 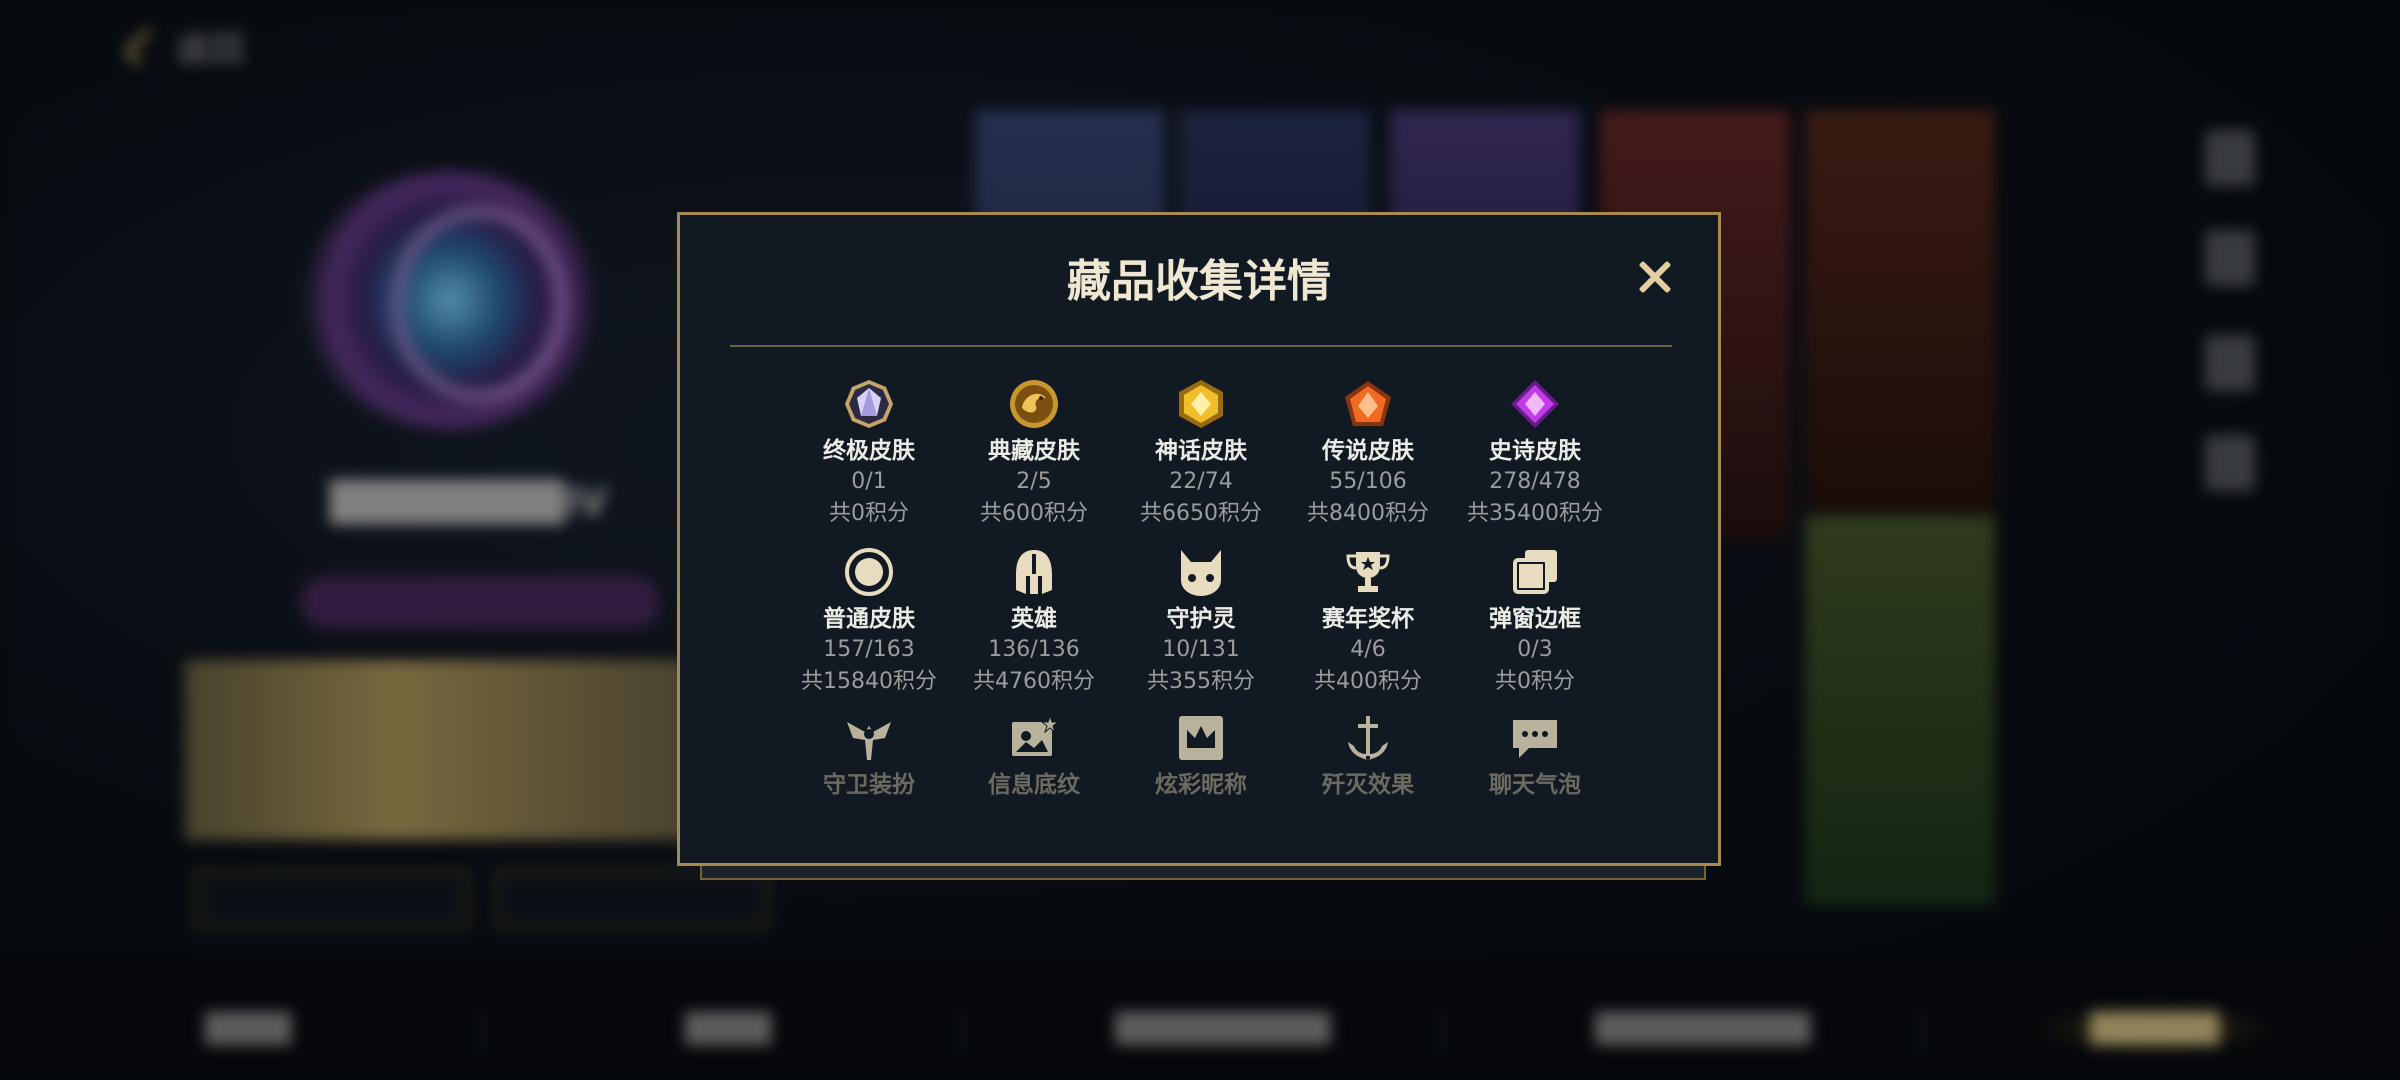 I want to click on nickname-crown-icon, so click(x=1201, y=738).